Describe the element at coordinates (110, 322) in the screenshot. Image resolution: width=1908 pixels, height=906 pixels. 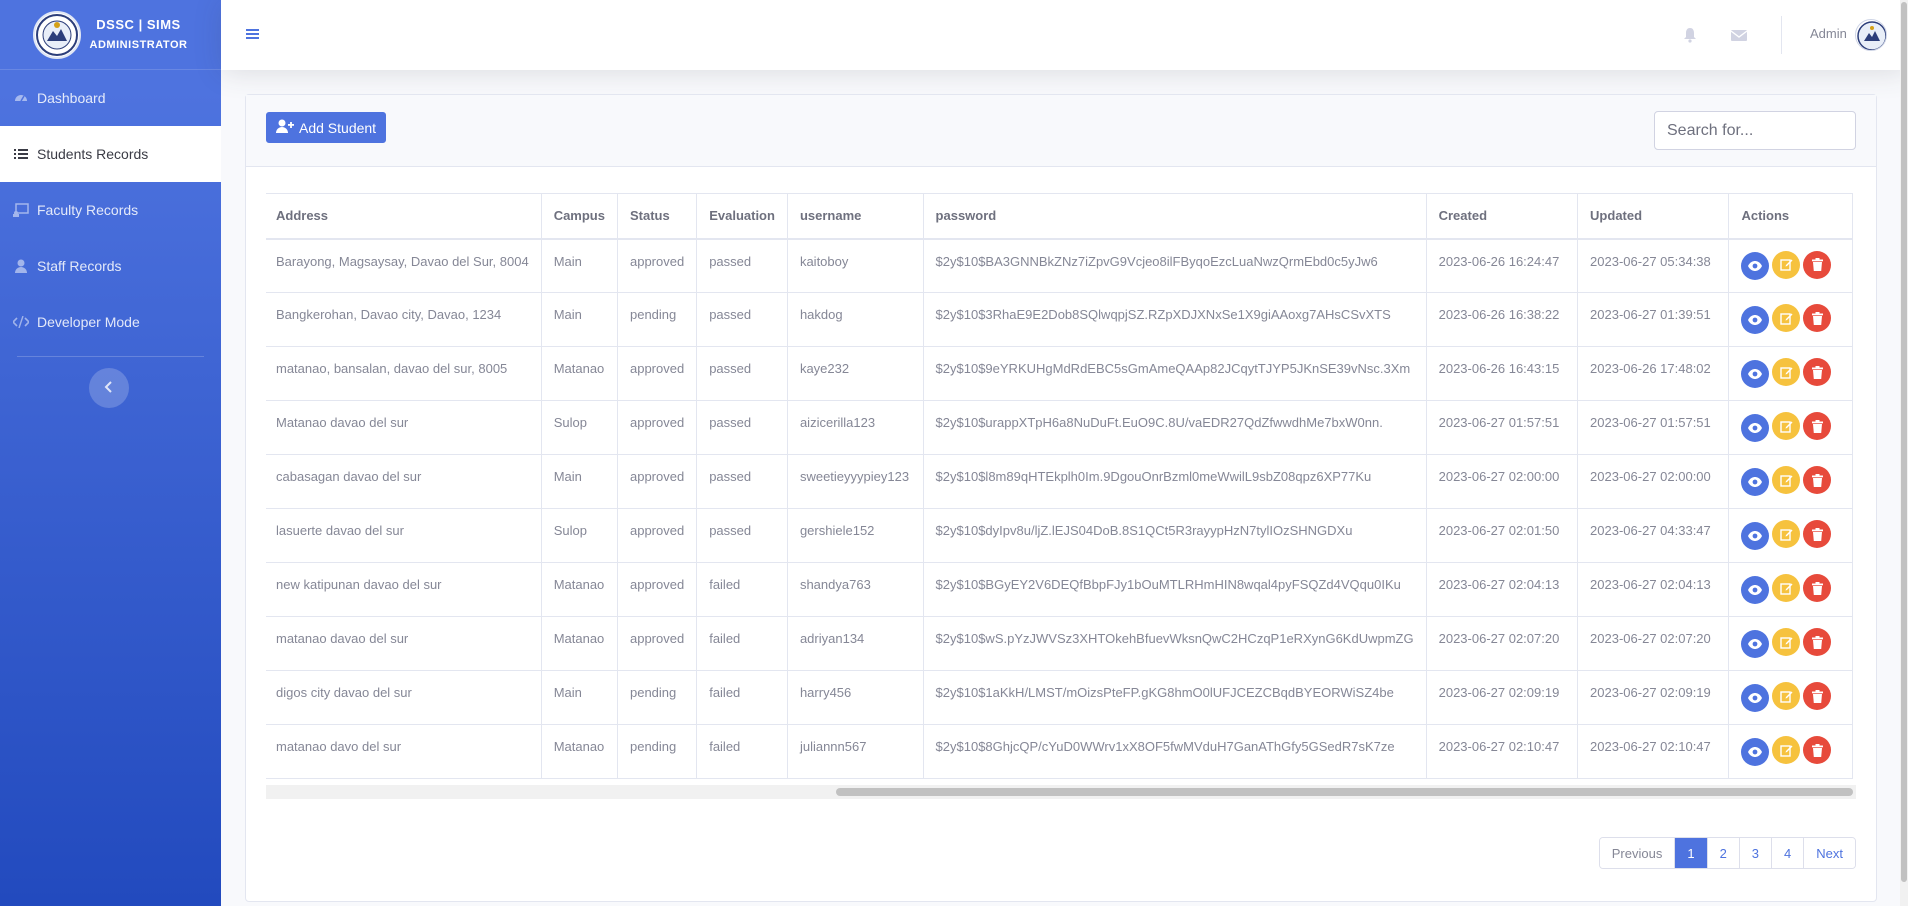
I see `sidebar-item-developer-mode: Developer Mode` at that location.